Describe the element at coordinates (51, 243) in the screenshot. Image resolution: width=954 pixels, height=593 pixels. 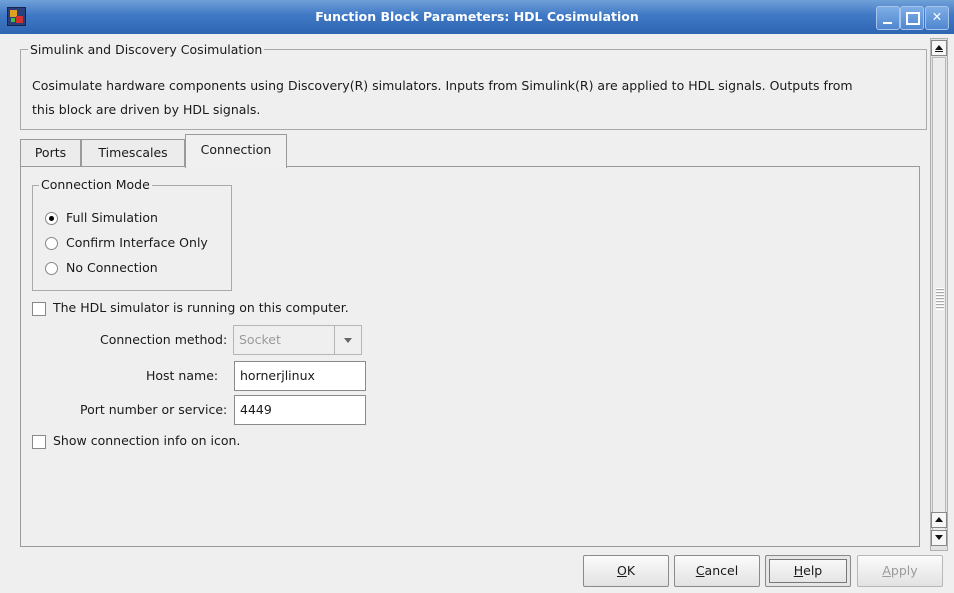
I see `radio-confirm-interface-only` at that location.